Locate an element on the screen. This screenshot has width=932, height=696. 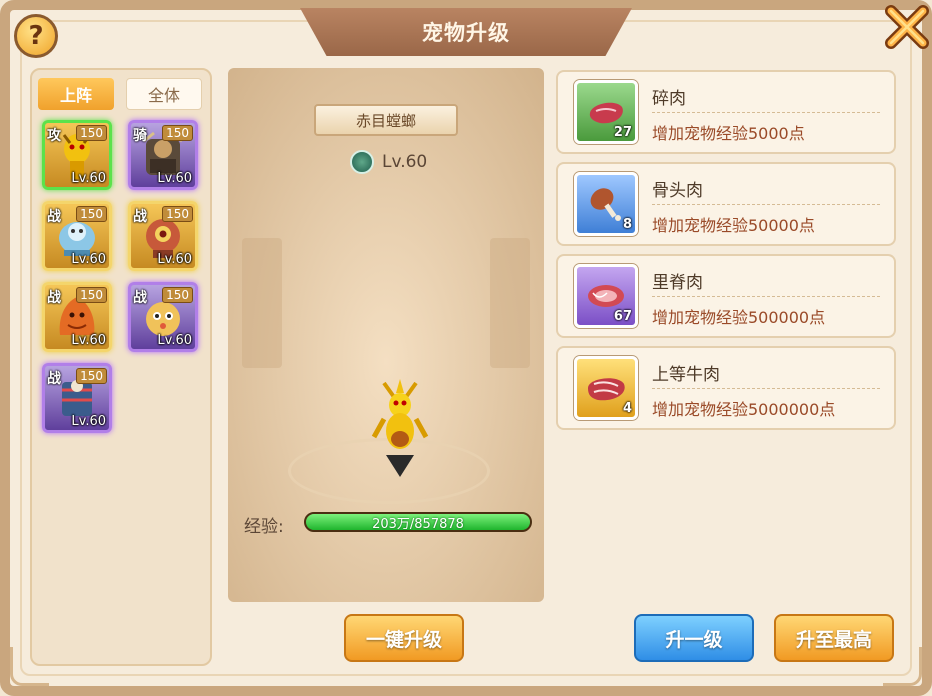
level-up-one-button: 升一级 is located at coordinates (694, 638).